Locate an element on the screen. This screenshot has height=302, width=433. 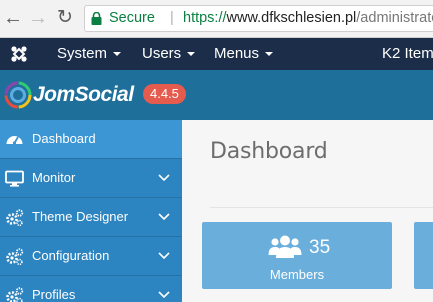
menu-k2-item-label: K2 Item is located at coordinates (407, 53).